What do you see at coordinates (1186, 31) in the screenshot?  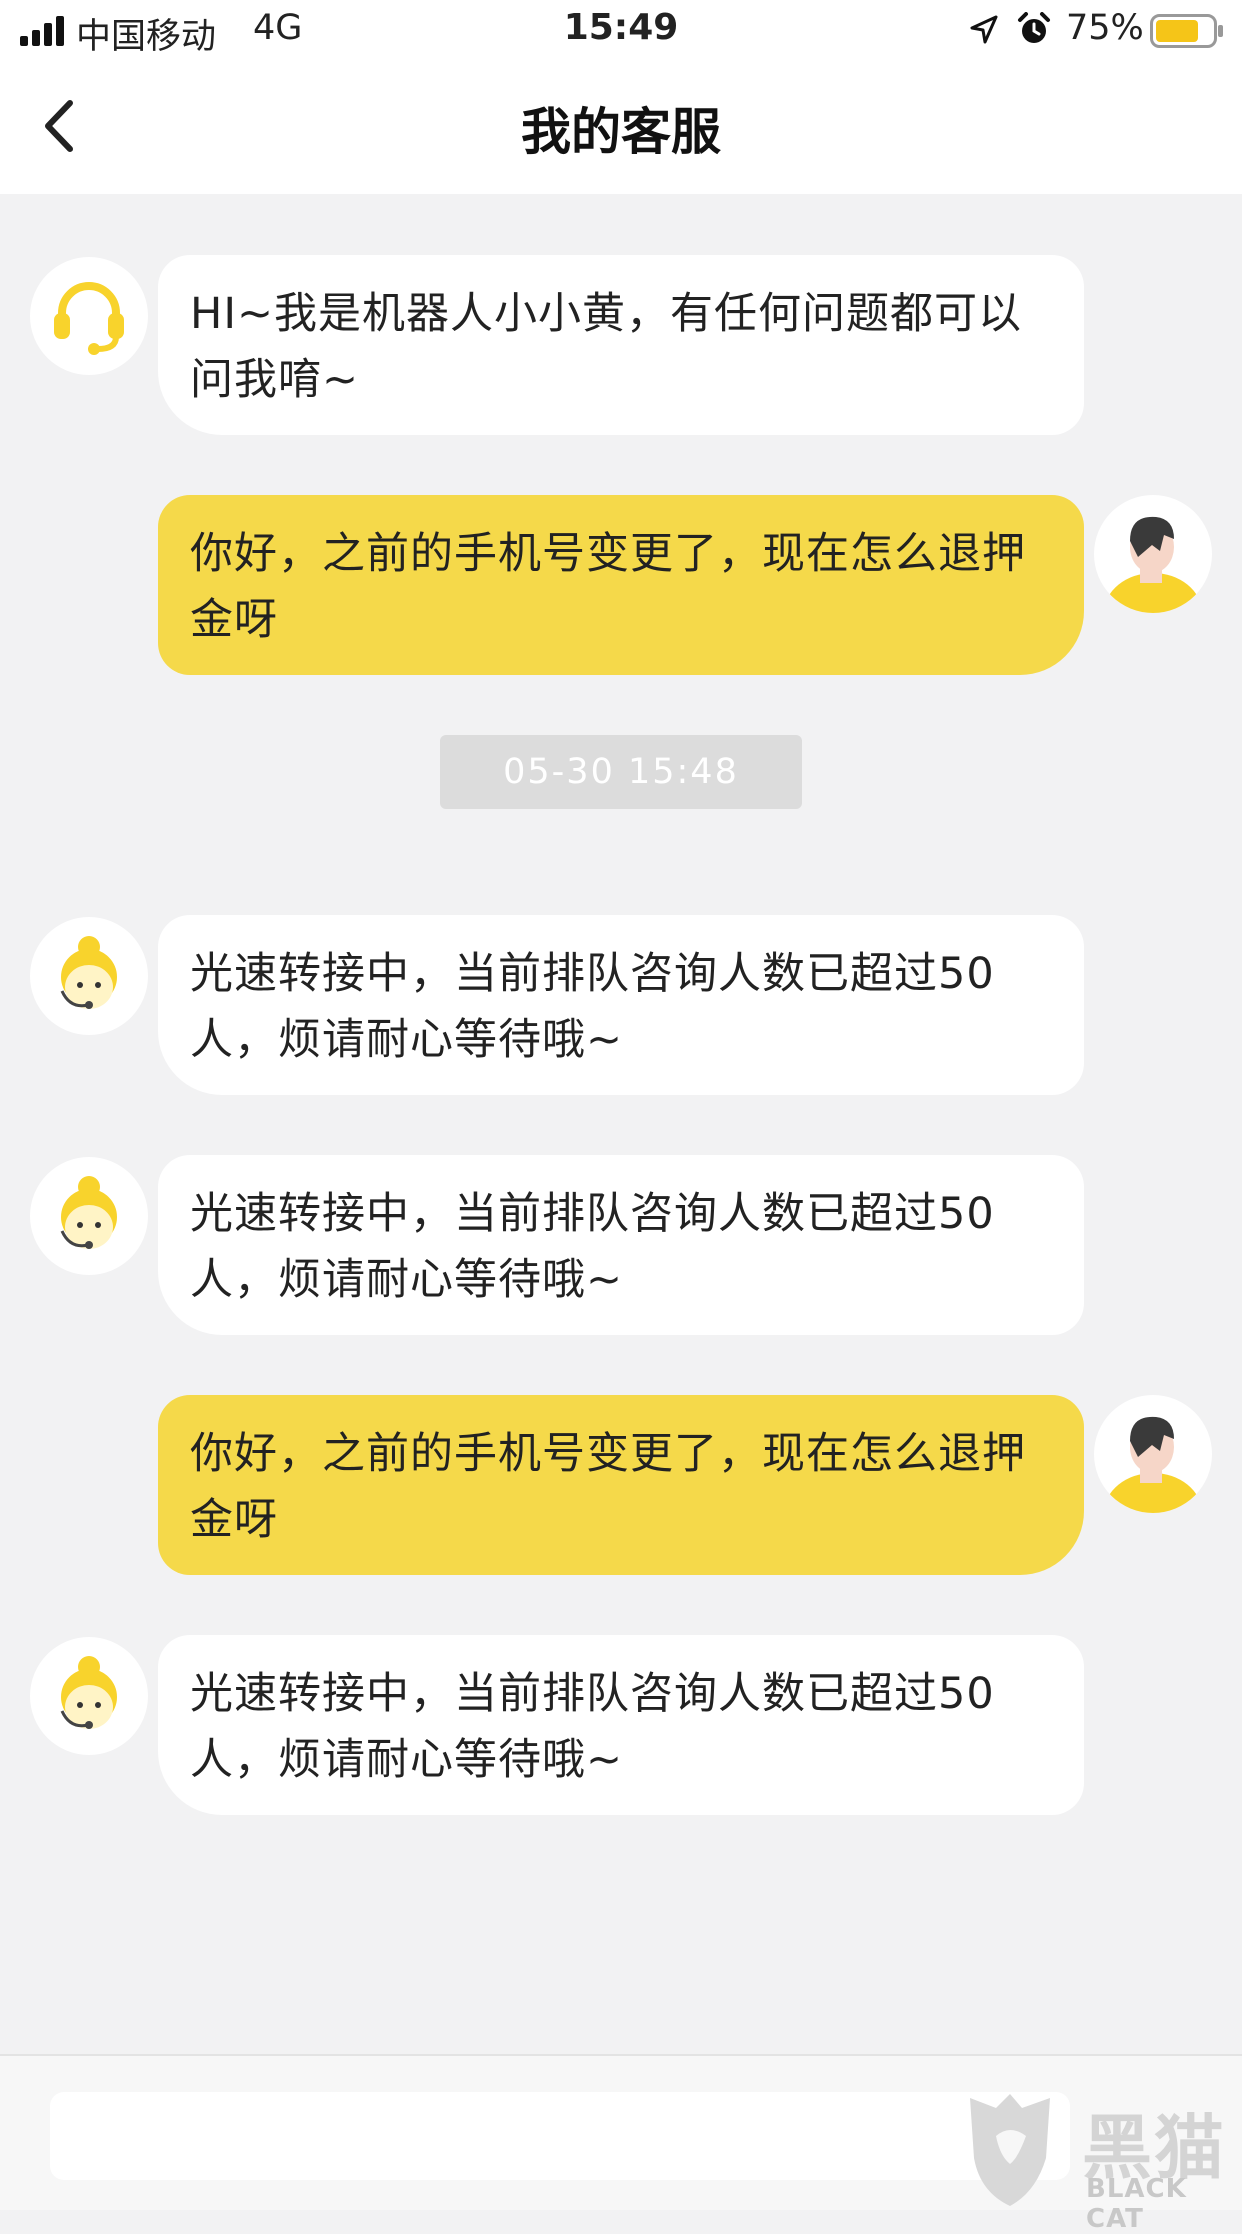 I see `battery-icon` at bounding box center [1186, 31].